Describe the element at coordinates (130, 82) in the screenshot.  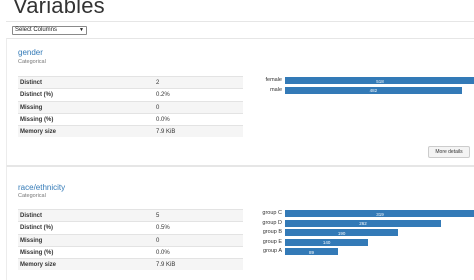
I see `stat-row: Distinct 2` at that location.